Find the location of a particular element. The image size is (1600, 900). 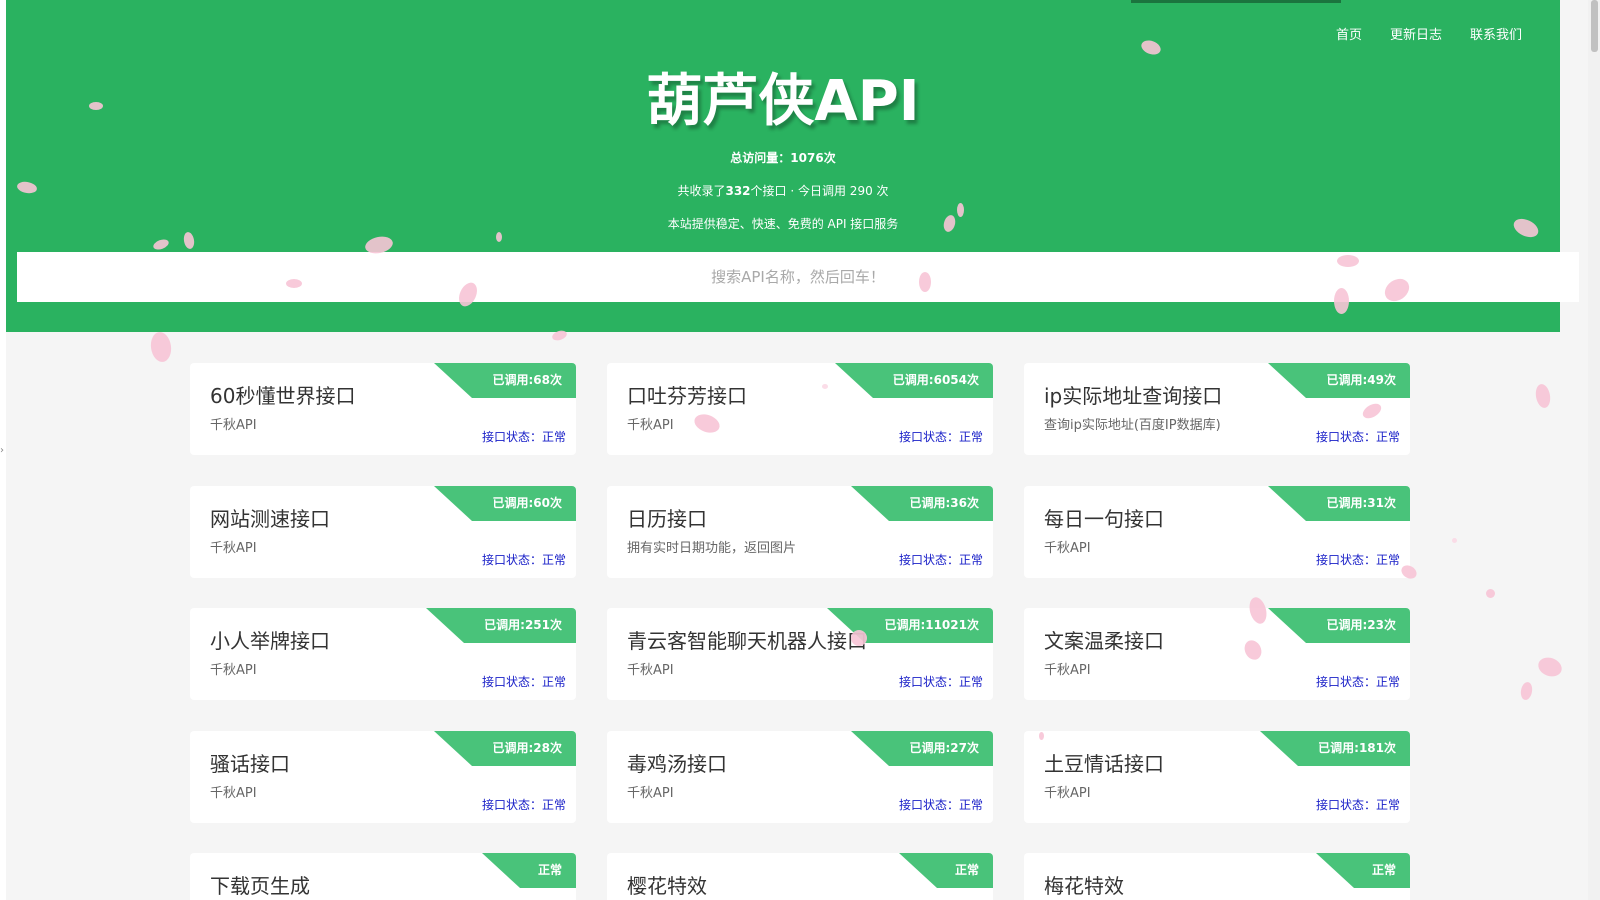

call-count-badge: 已调用:27次 is located at coordinates (922, 748).